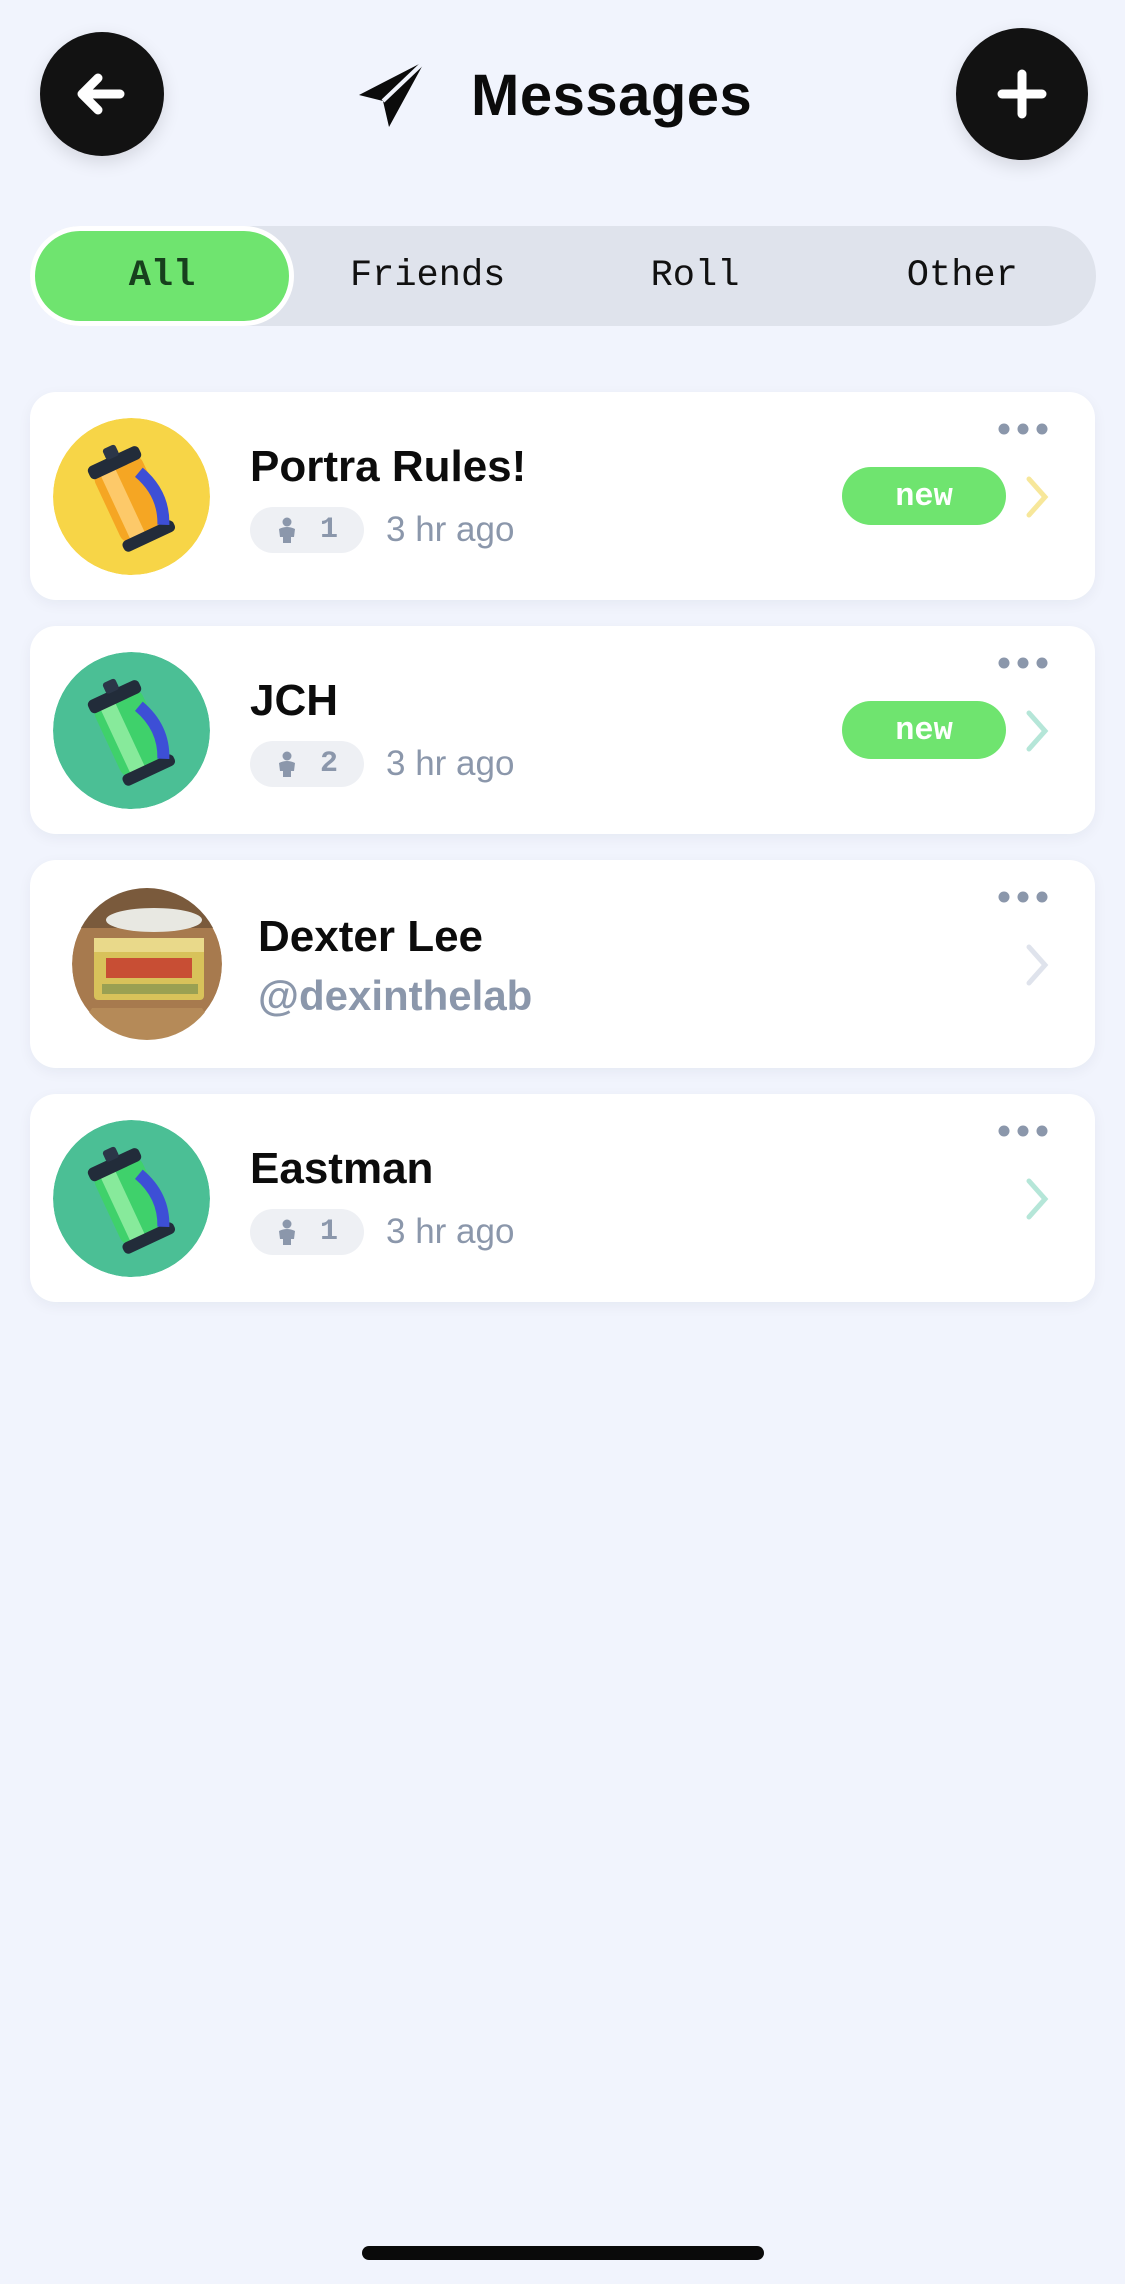 This screenshot has width=1125, height=2284. I want to click on back-button, so click(102, 94).